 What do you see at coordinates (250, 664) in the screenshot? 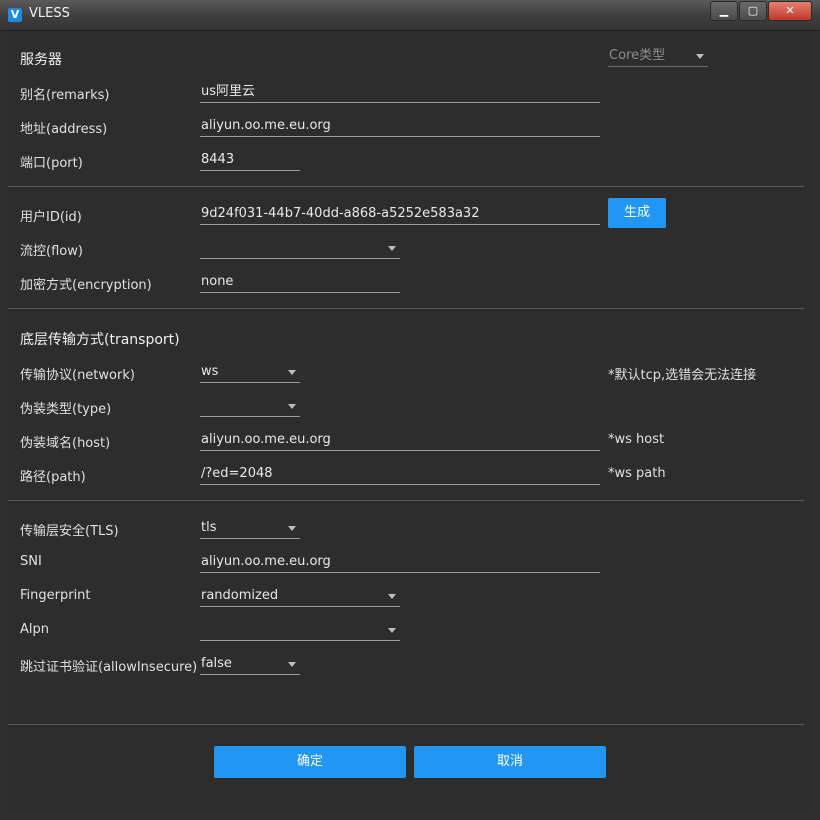
I see `allow-insecure-select: false` at bounding box center [250, 664].